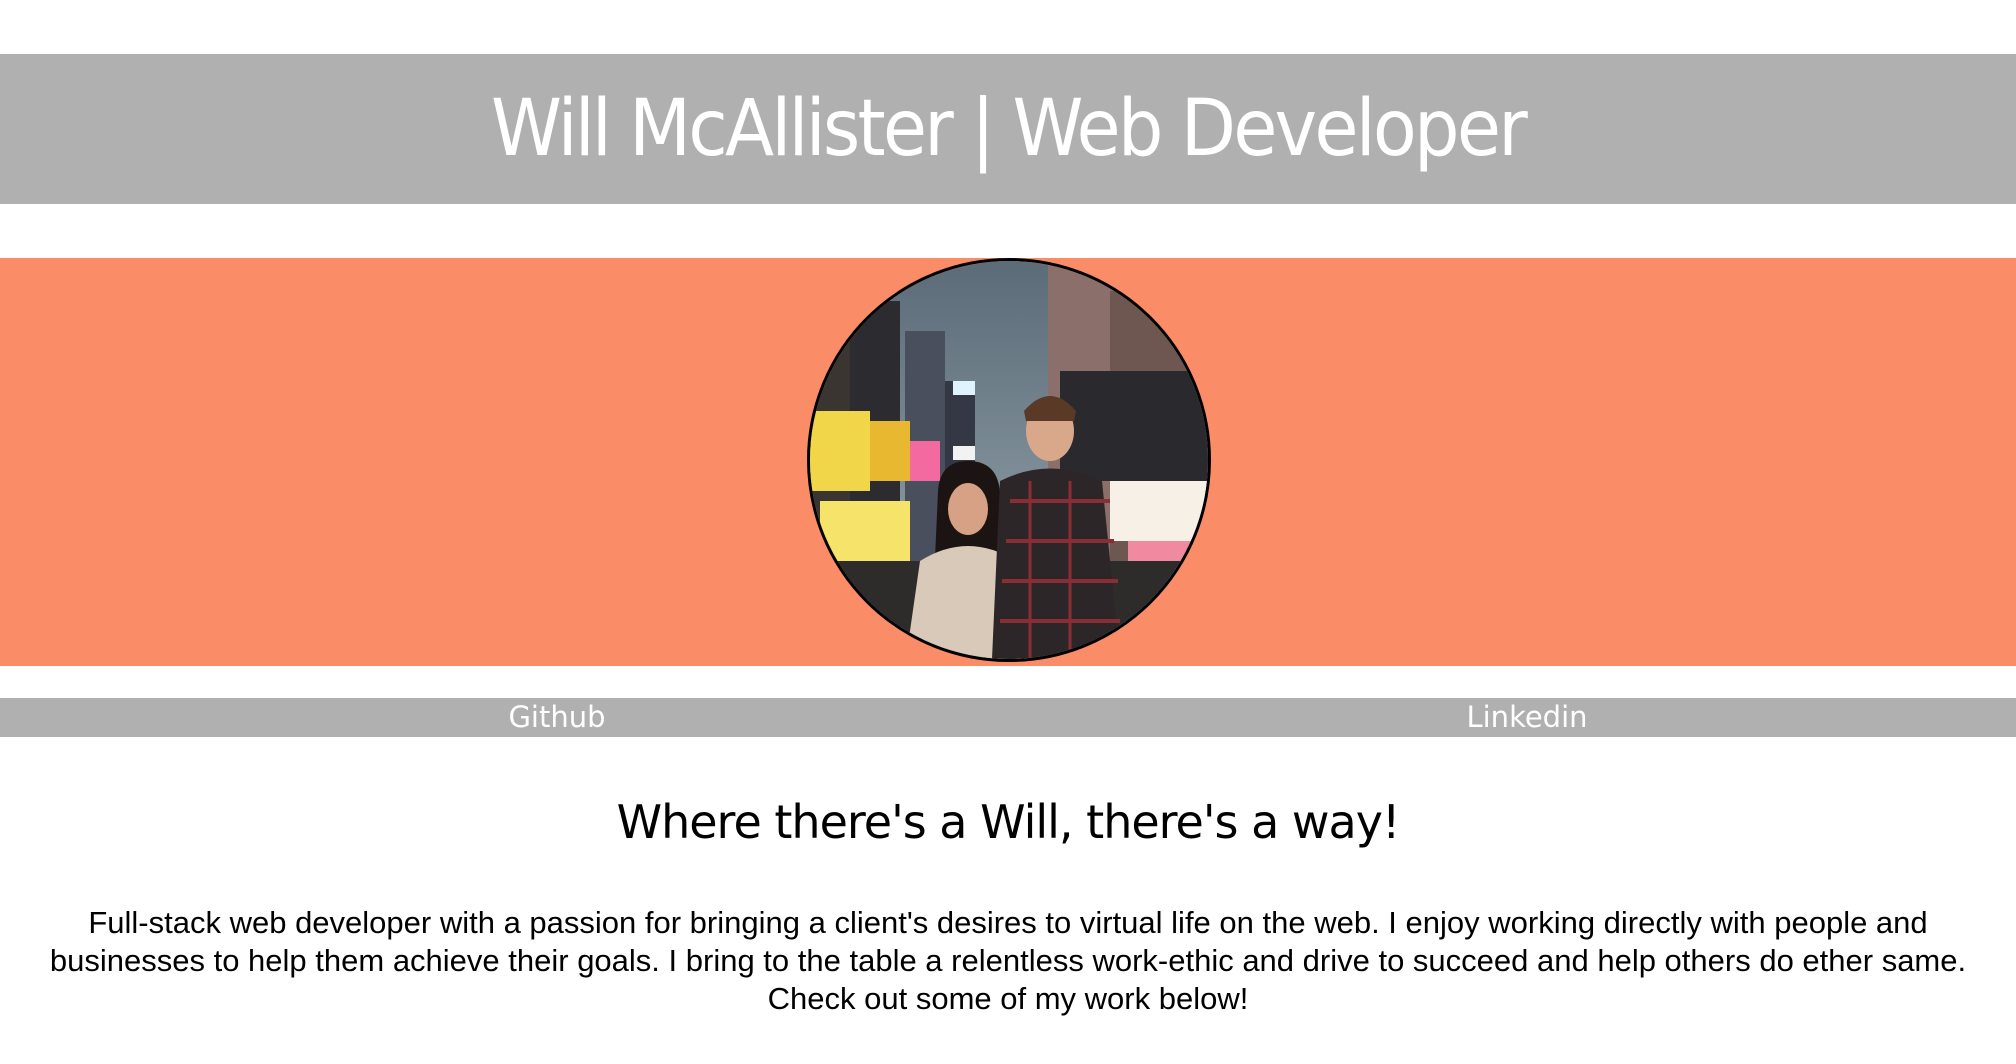 This screenshot has width=2016, height=1064. Describe the element at coordinates (1008, 822) in the screenshot. I see `tagline-heading: Where there's a Will, there's a way!` at that location.